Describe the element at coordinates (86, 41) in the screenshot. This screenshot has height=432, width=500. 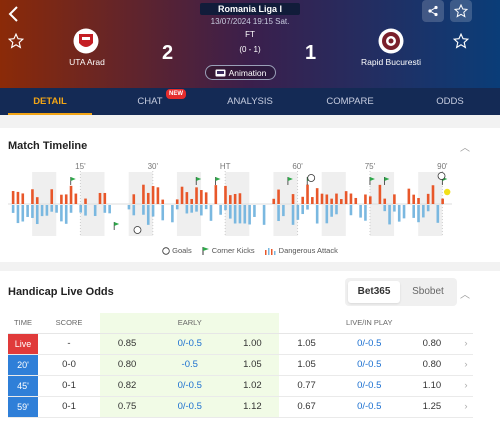
I see `home-team-logo` at that location.